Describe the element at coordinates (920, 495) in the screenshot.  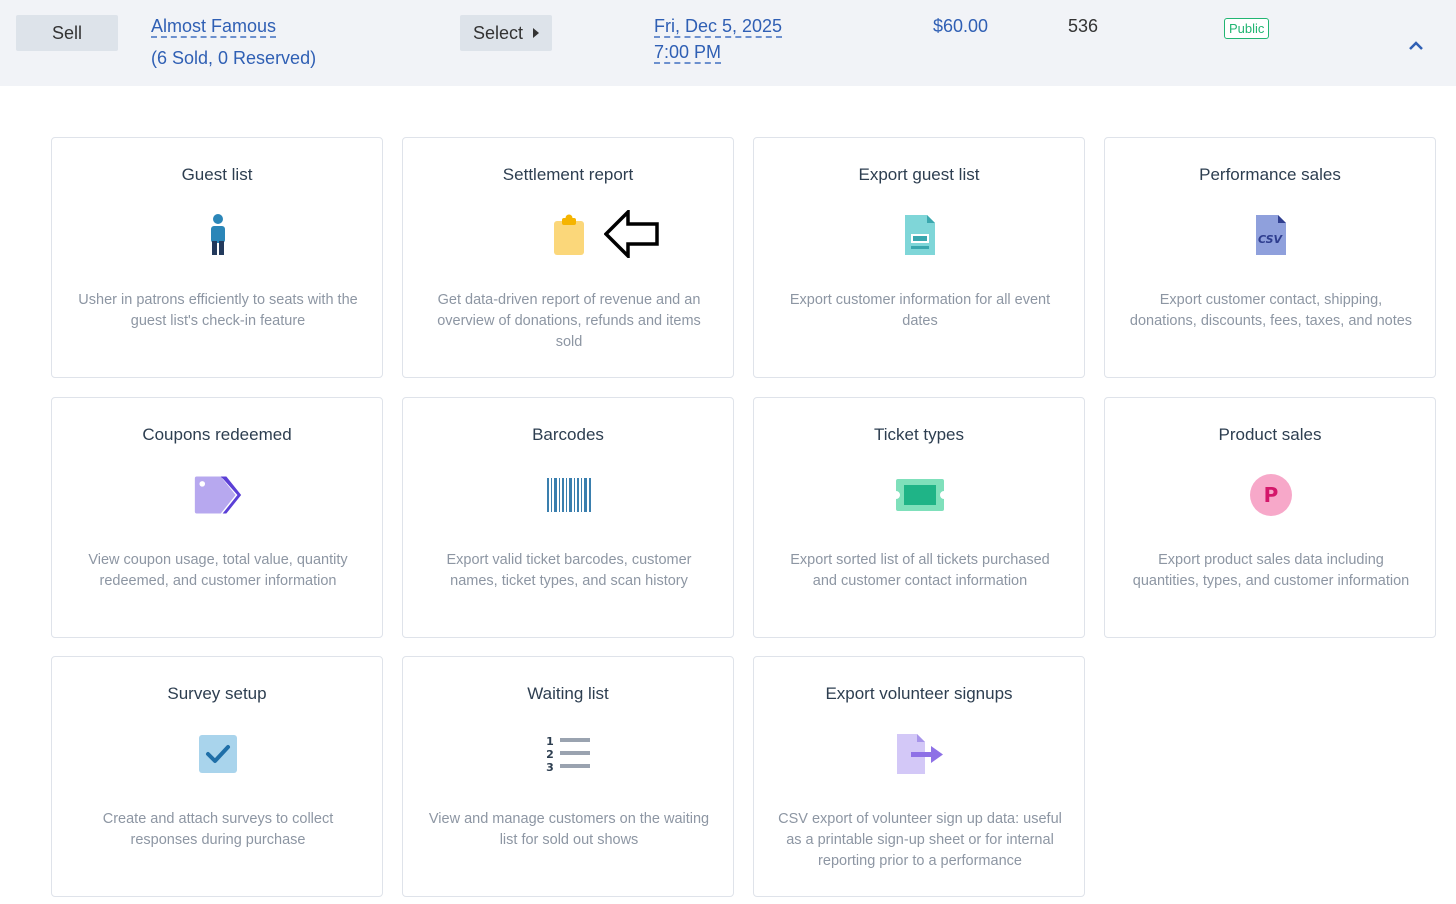
I see `ticket-icon` at that location.